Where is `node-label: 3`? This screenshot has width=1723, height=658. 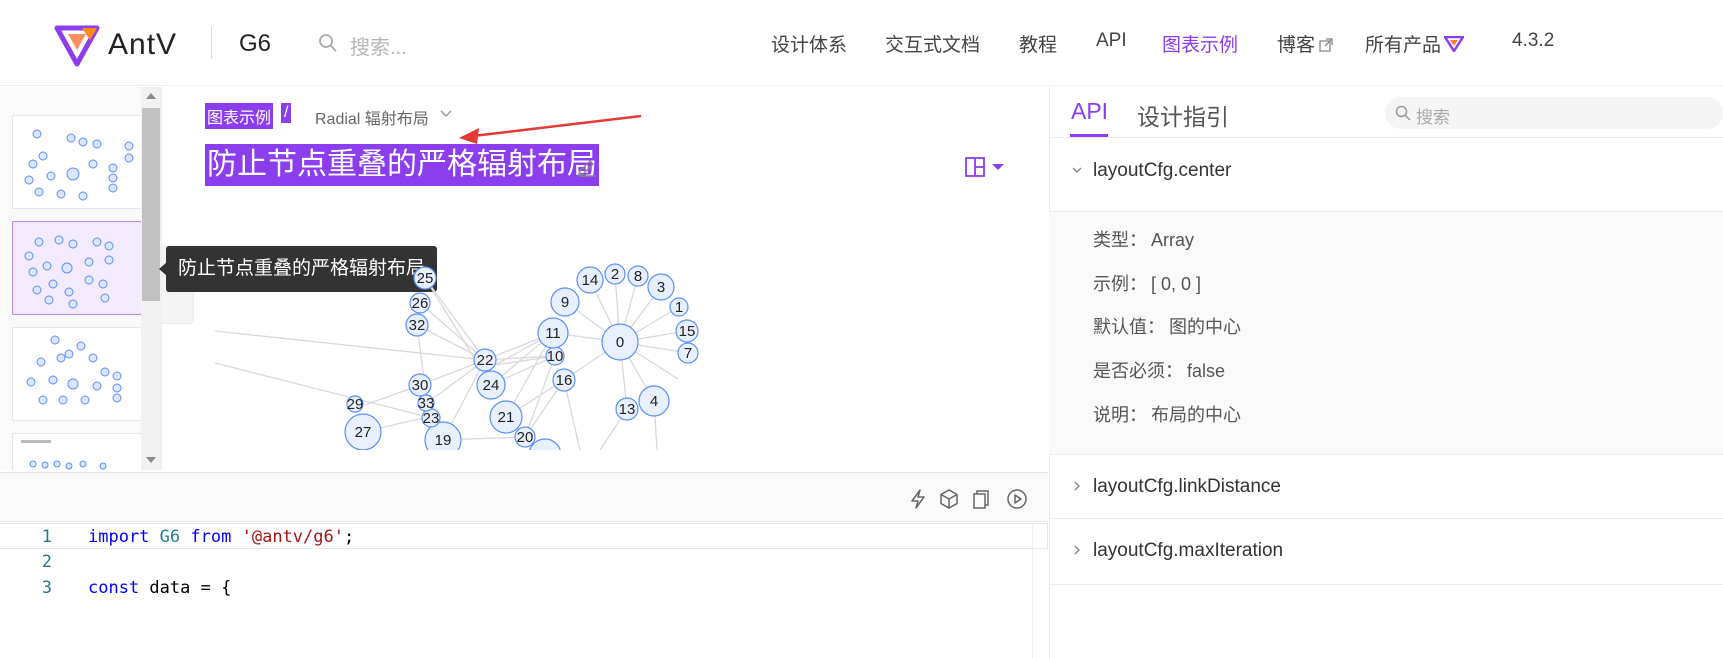
node-label: 3 is located at coordinates (661, 287).